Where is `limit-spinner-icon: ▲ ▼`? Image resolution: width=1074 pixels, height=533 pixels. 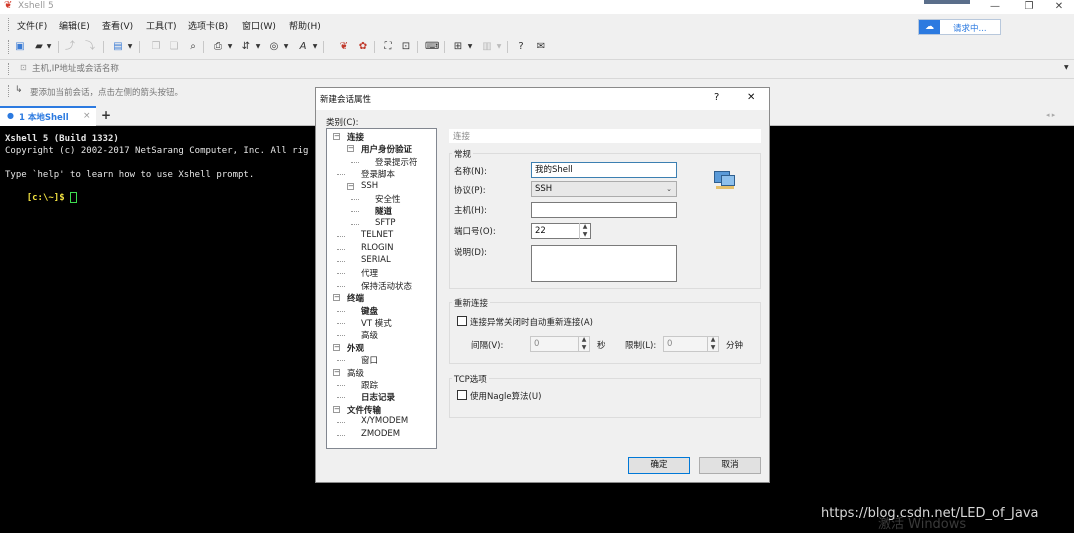 limit-spinner-icon: ▲ ▼ is located at coordinates (712, 344).